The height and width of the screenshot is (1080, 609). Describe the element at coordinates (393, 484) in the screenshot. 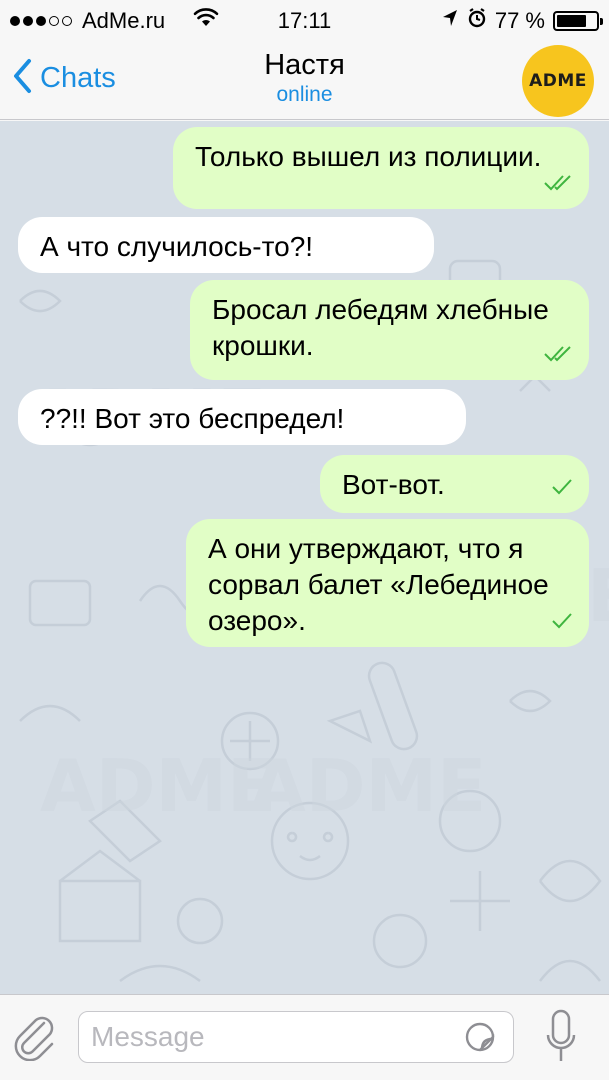

I see `message-text: Вот-вот.` at that location.